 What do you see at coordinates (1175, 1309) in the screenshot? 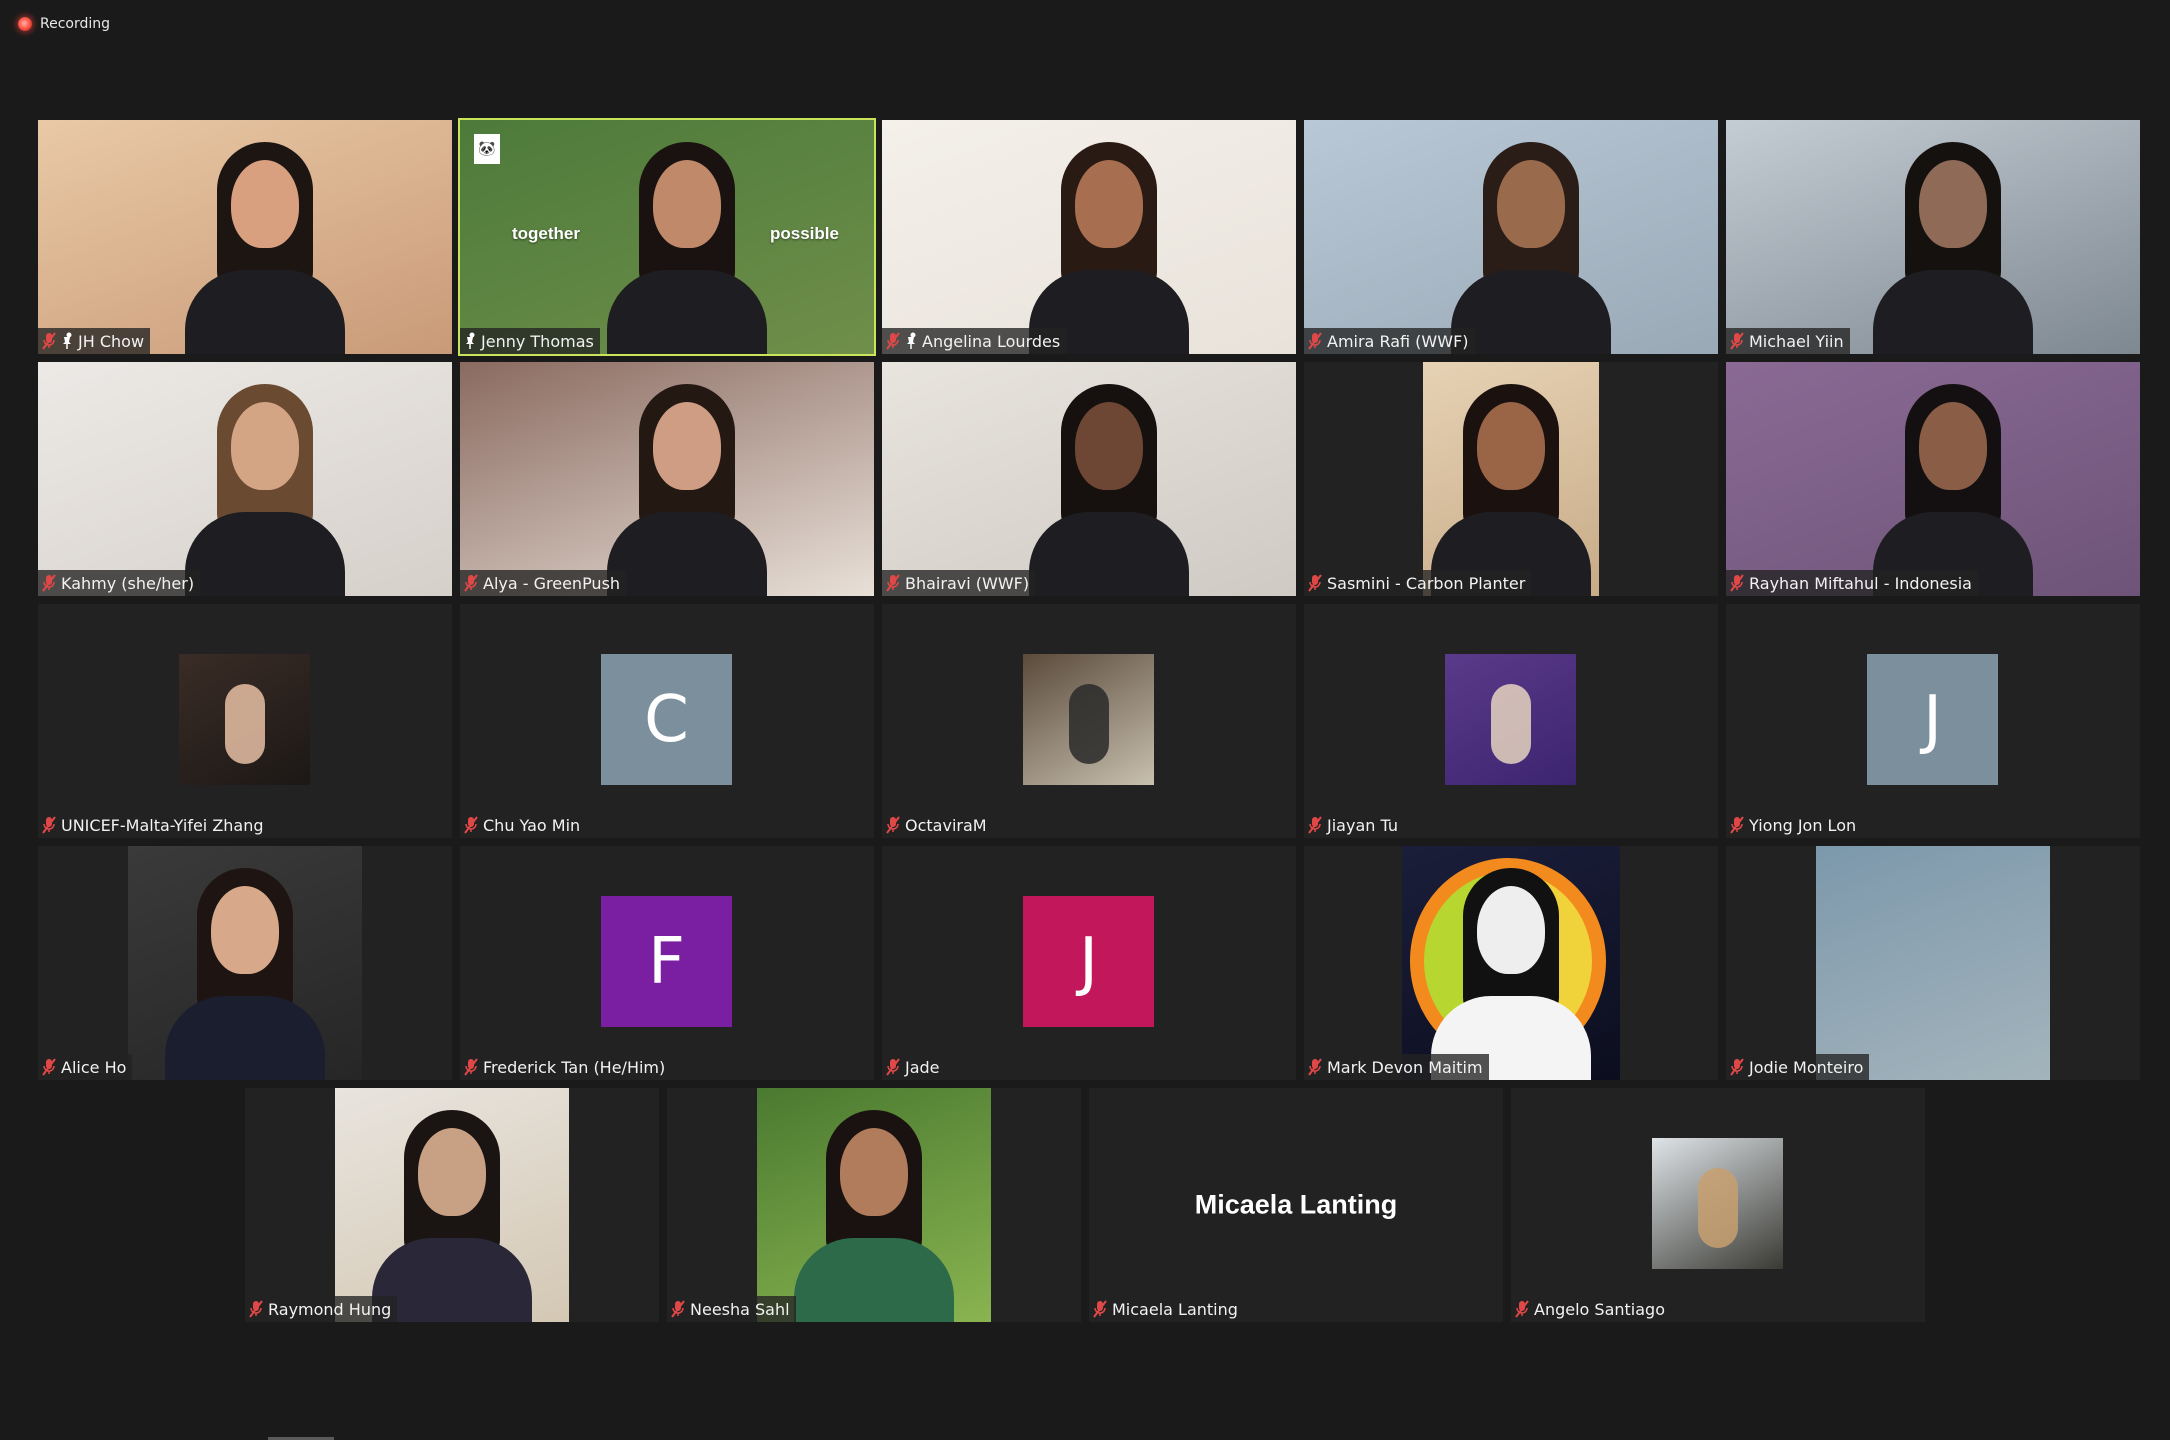
I see `participant-name: Micaela Lanting` at bounding box center [1175, 1309].